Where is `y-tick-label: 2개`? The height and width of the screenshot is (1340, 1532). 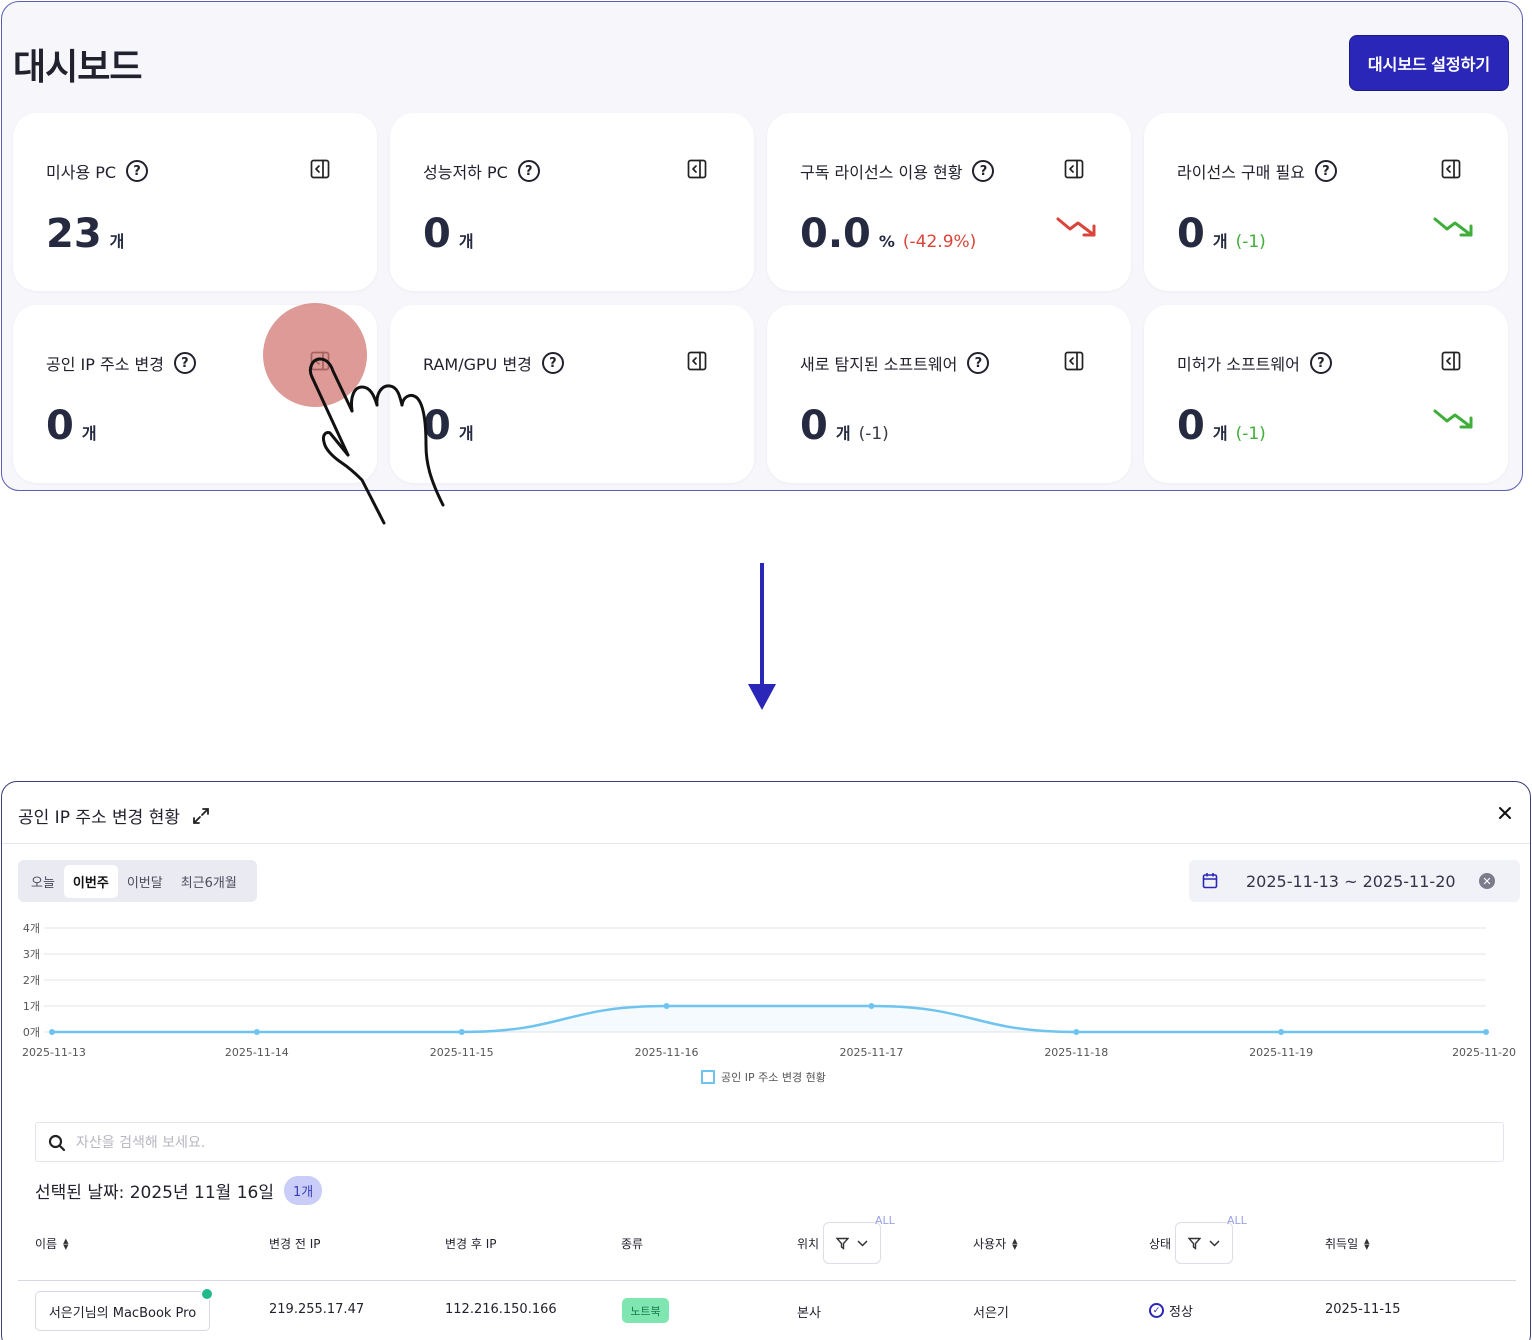
y-tick-label: 2개 is located at coordinates (31, 980).